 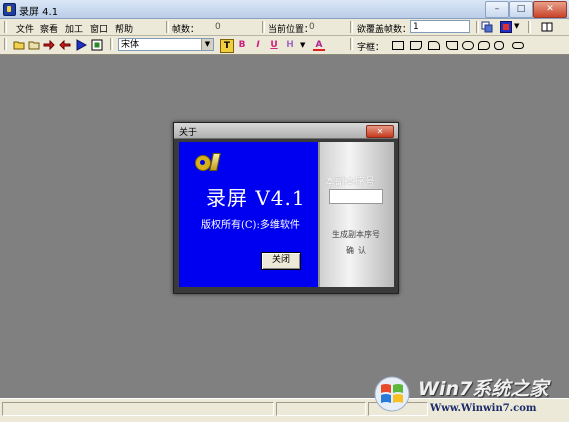 What do you see at coordinates (356, 214) in the screenshot?
I see `registration-panel: 本副本序号 生成副本序号 确认` at bounding box center [356, 214].